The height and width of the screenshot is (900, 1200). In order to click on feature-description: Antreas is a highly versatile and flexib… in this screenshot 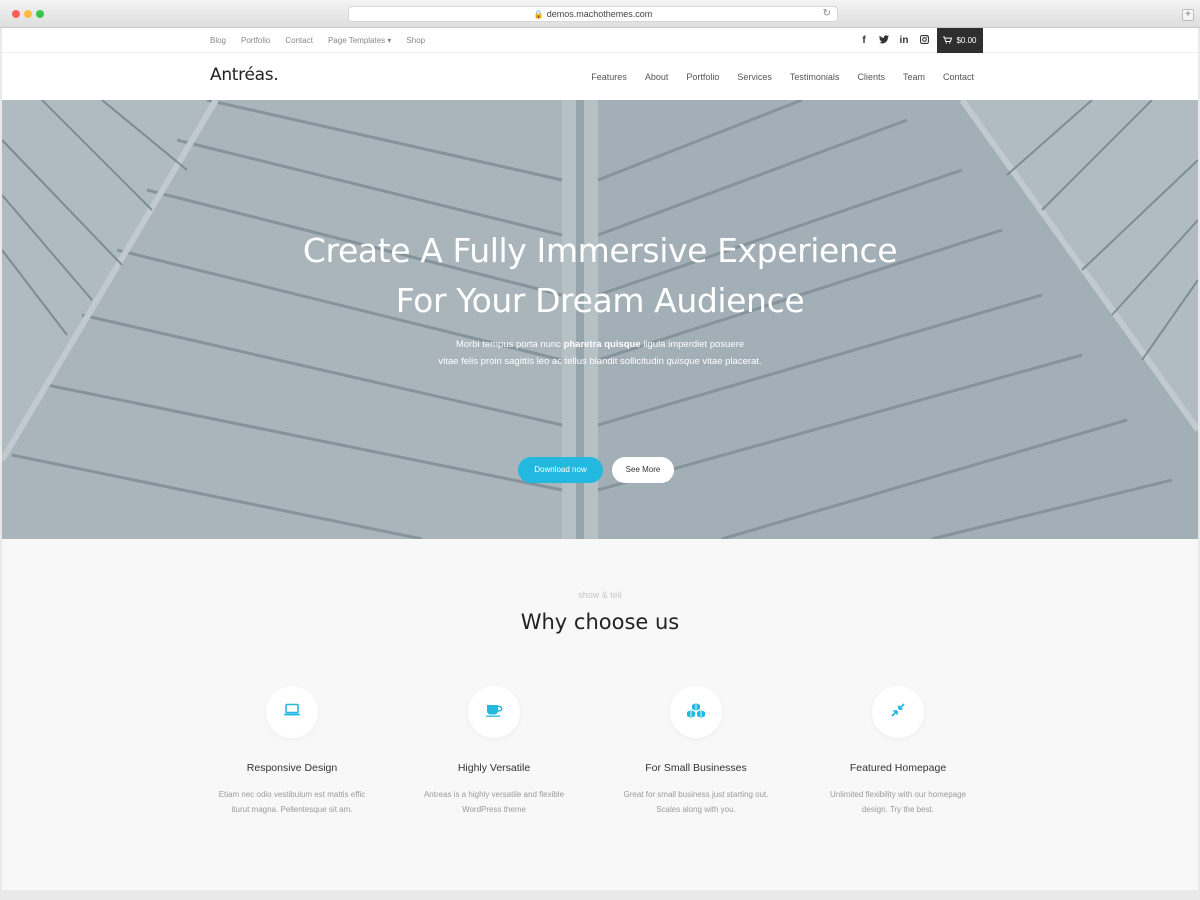, I will do `click(494, 802)`.